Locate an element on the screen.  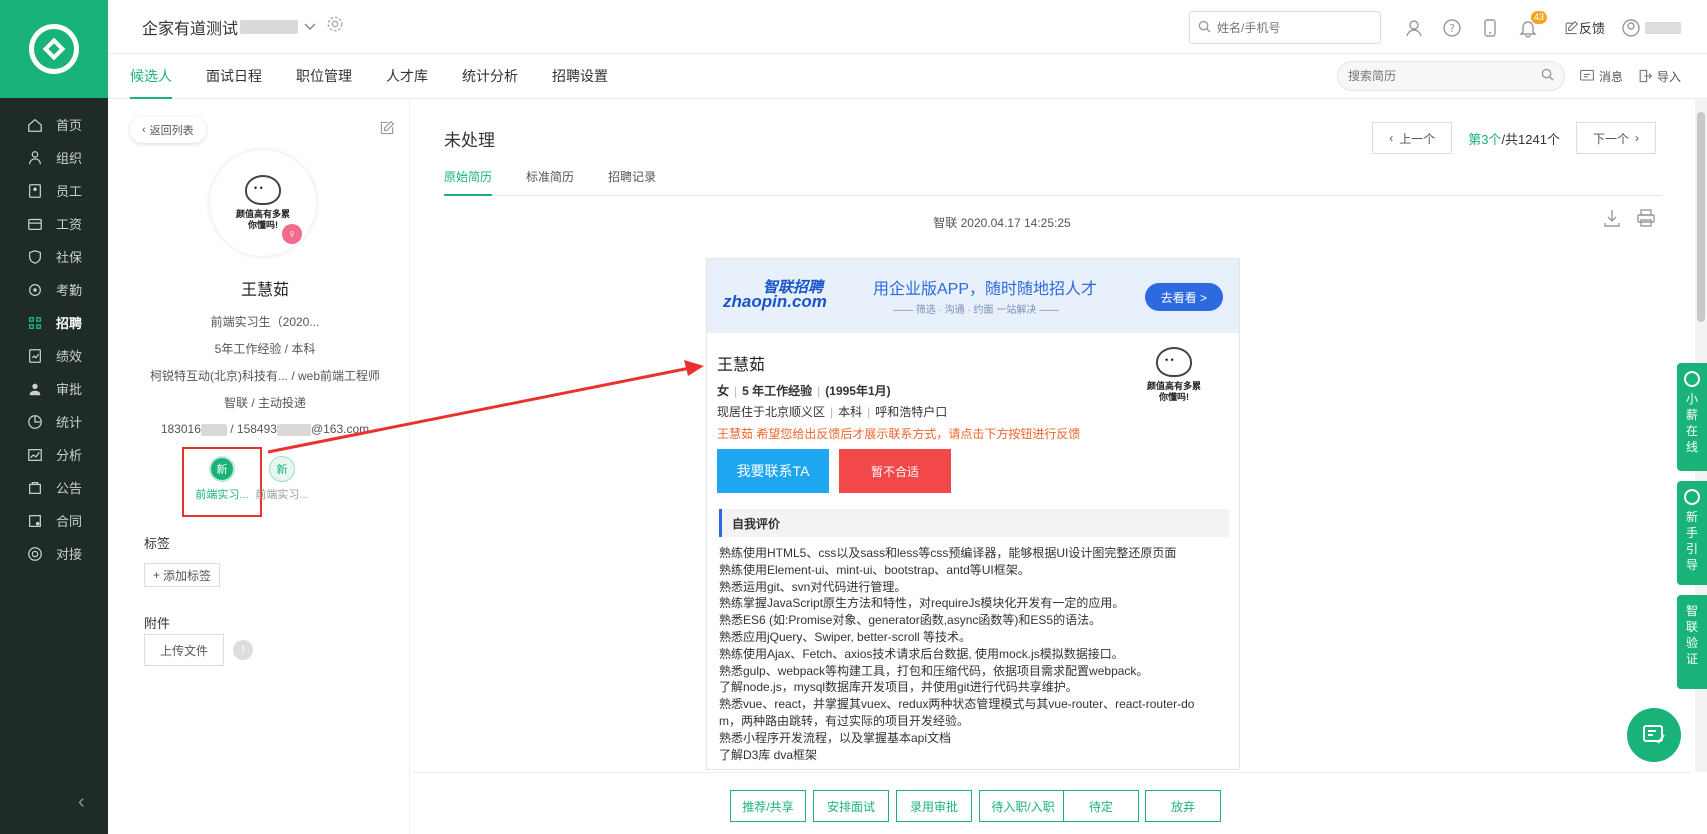
nav-item-11: 公告 is located at coordinates (54, 487).